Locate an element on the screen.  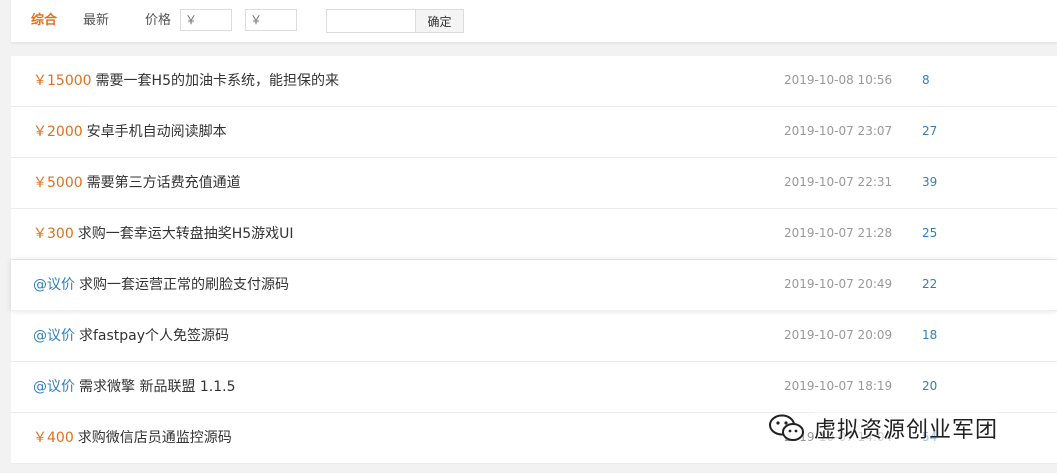
price-max-input is located at coordinates (271, 20).